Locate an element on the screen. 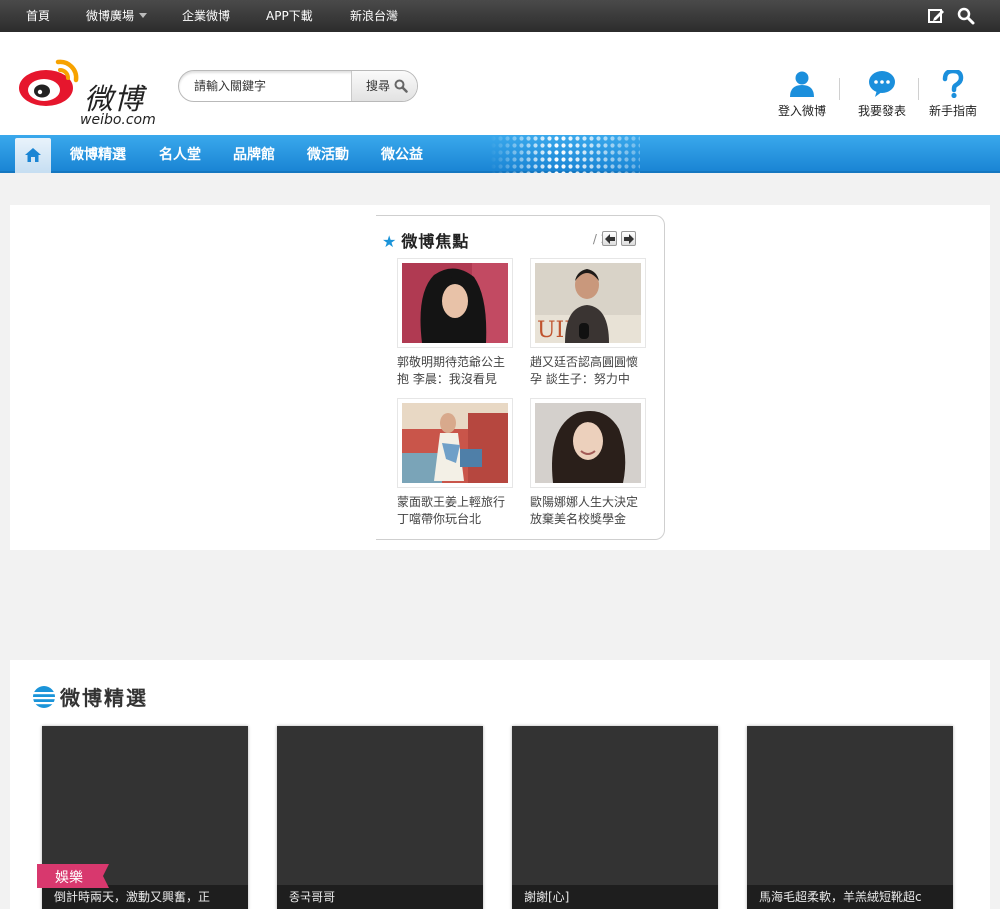 The image size is (1000, 909). globe-stripes-icon is located at coordinates (44, 697).